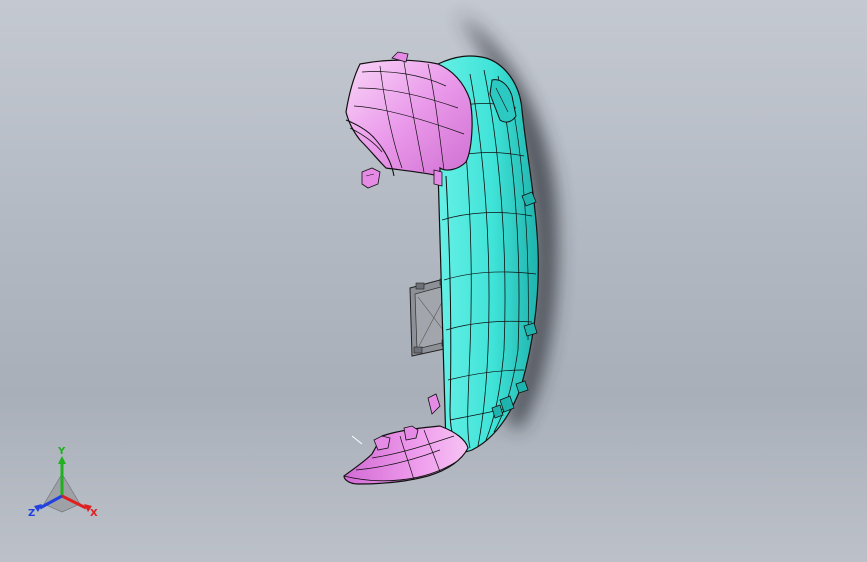  I want to click on triad-y-label: Y, so click(61, 451).